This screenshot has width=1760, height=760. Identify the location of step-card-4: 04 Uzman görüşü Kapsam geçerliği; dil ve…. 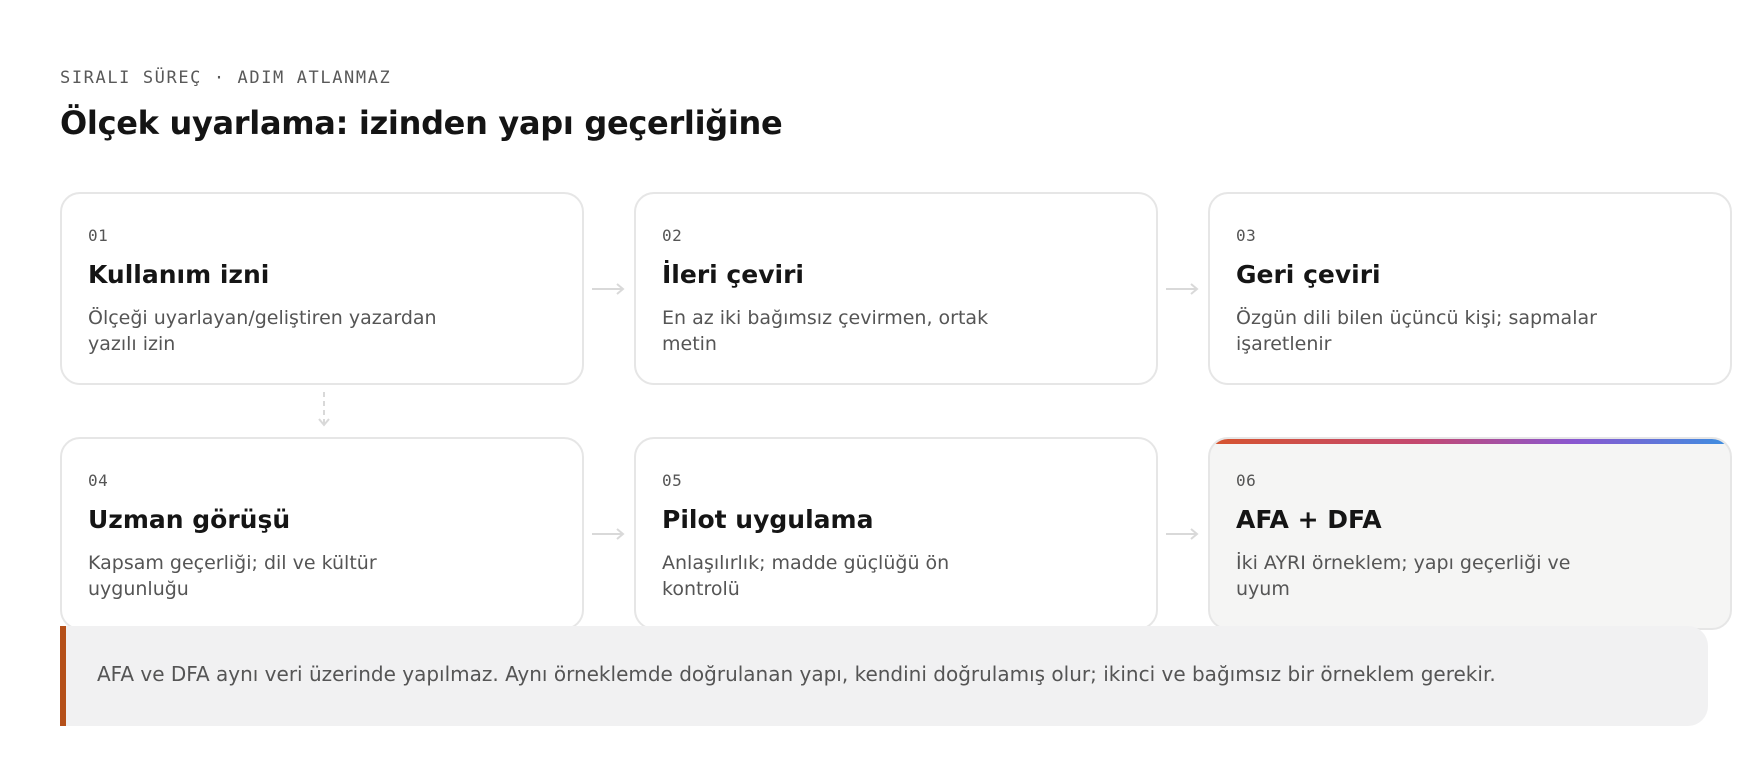
(322, 533).